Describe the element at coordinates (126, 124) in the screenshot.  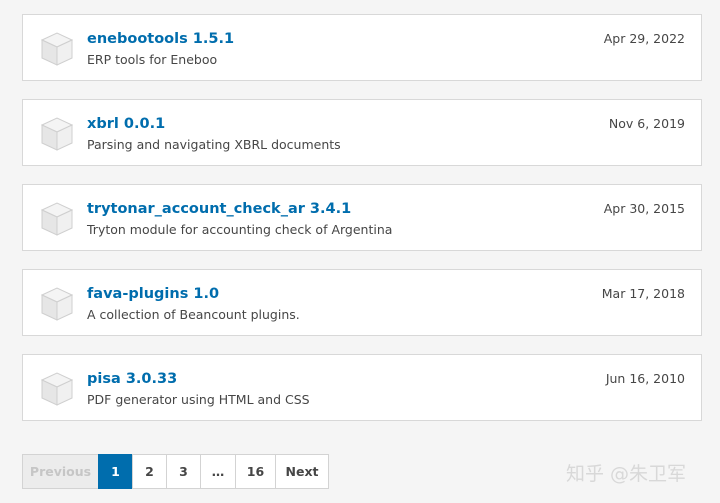
I see `package-title: xbrl 0.0.1` at that location.